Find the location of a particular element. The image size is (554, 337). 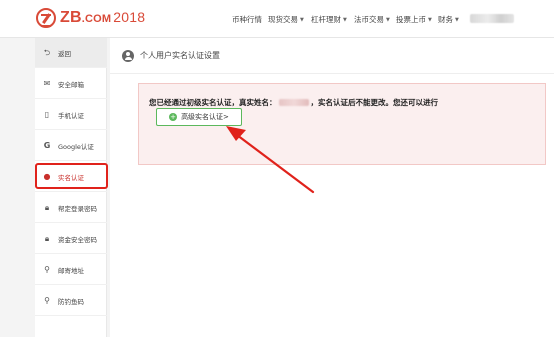

sidebar-item-google-auth: G Google认证 is located at coordinates (71, 146).